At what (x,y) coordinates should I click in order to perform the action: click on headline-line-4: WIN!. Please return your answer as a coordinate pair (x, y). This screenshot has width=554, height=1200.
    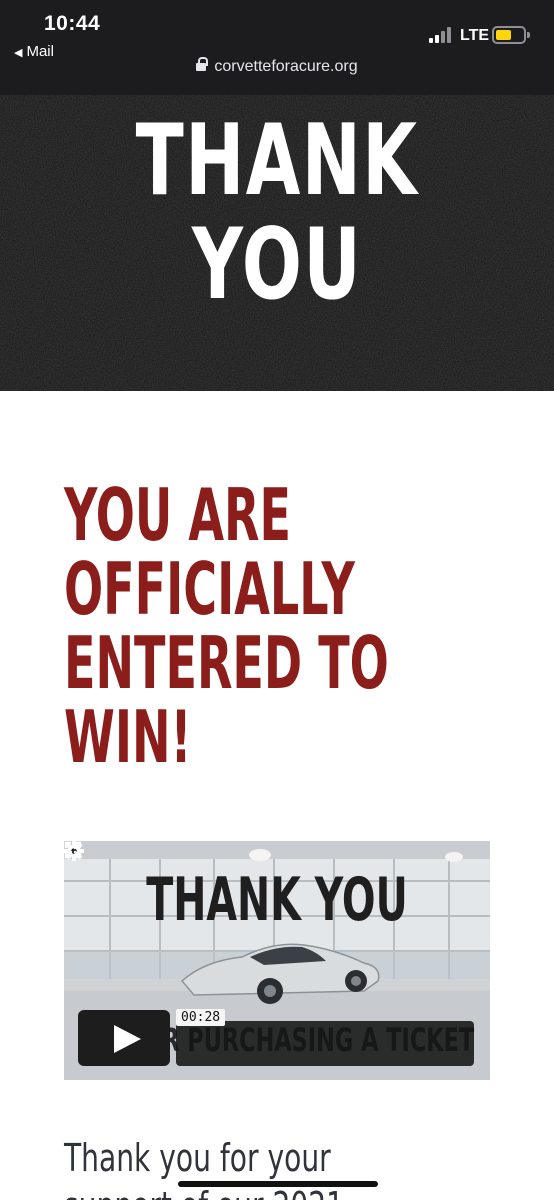
    Looking at the image, I should click on (128, 737).